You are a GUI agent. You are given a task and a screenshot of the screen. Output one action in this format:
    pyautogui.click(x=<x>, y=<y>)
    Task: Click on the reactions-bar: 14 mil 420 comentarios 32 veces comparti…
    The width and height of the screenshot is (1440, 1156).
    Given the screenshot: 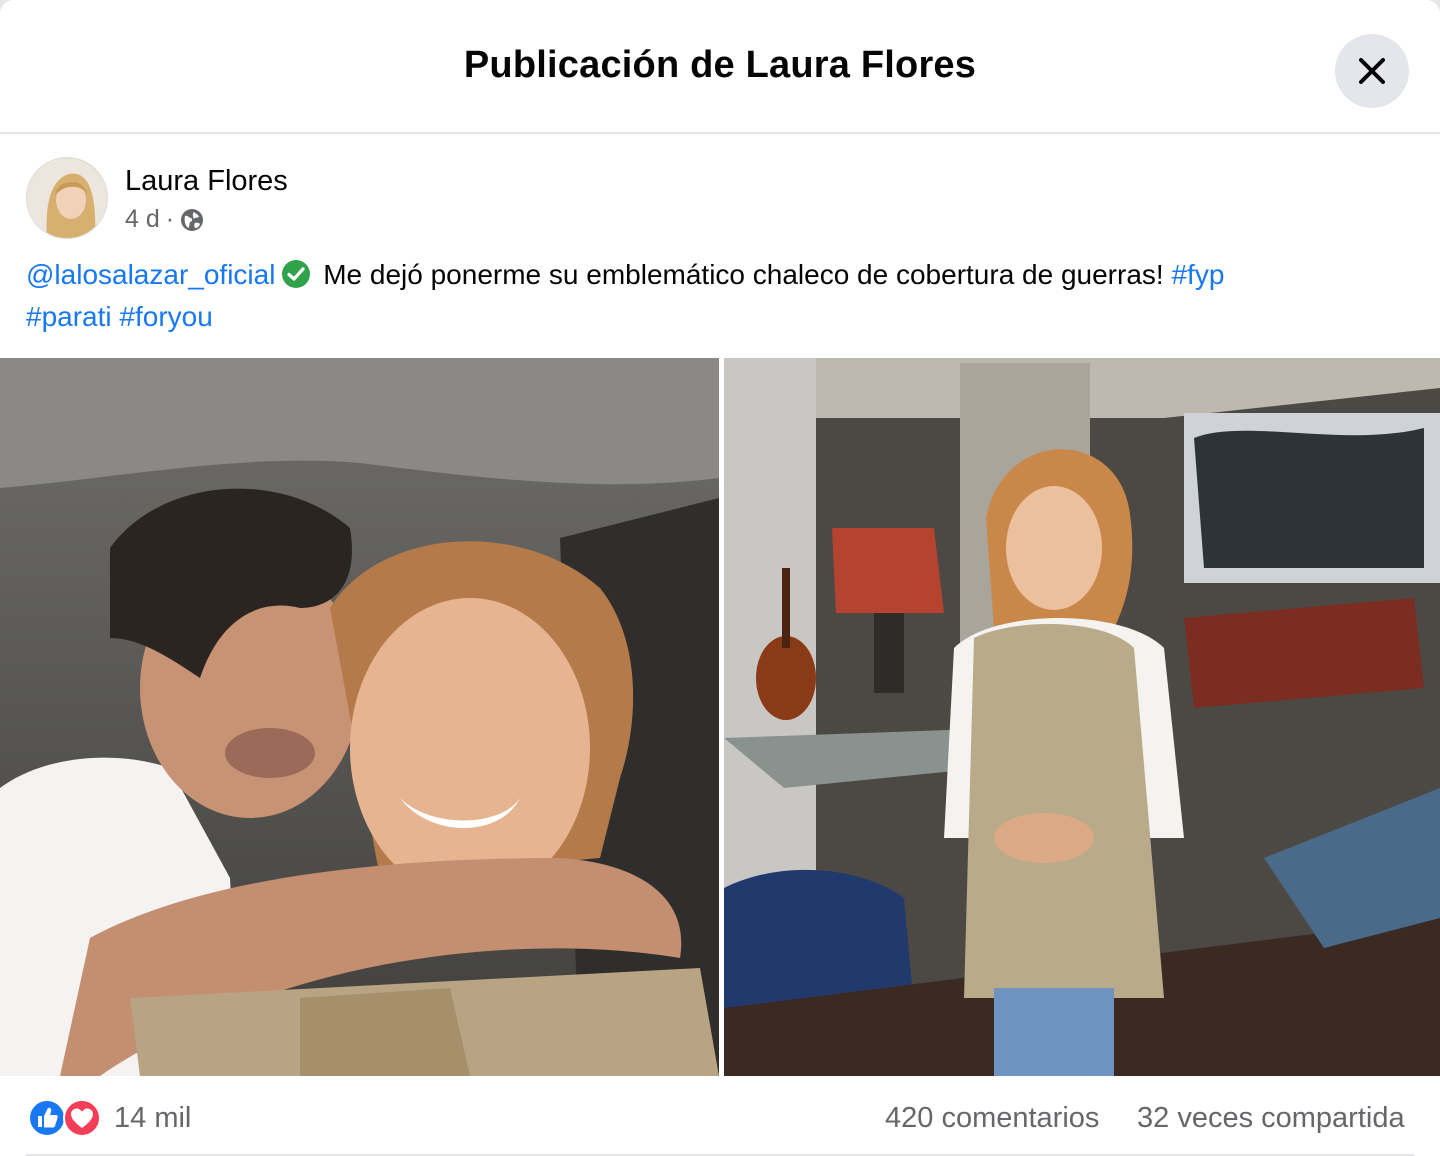 What is the action you would take?
    pyautogui.click(x=720, y=1118)
    